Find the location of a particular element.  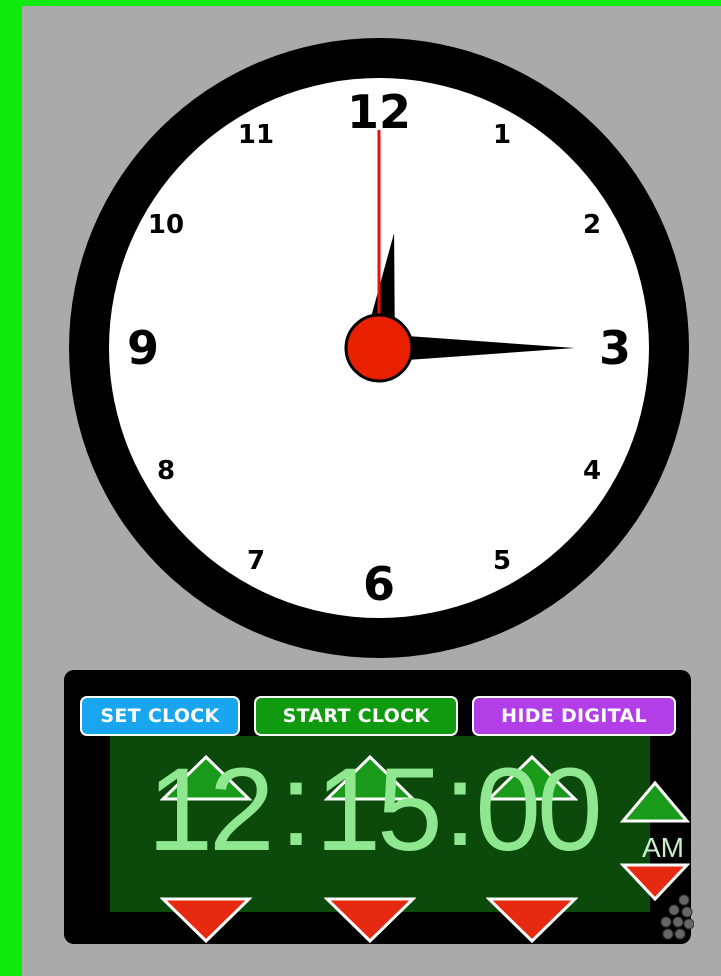

clock-numeral-9: 9 is located at coordinates (143, 348).